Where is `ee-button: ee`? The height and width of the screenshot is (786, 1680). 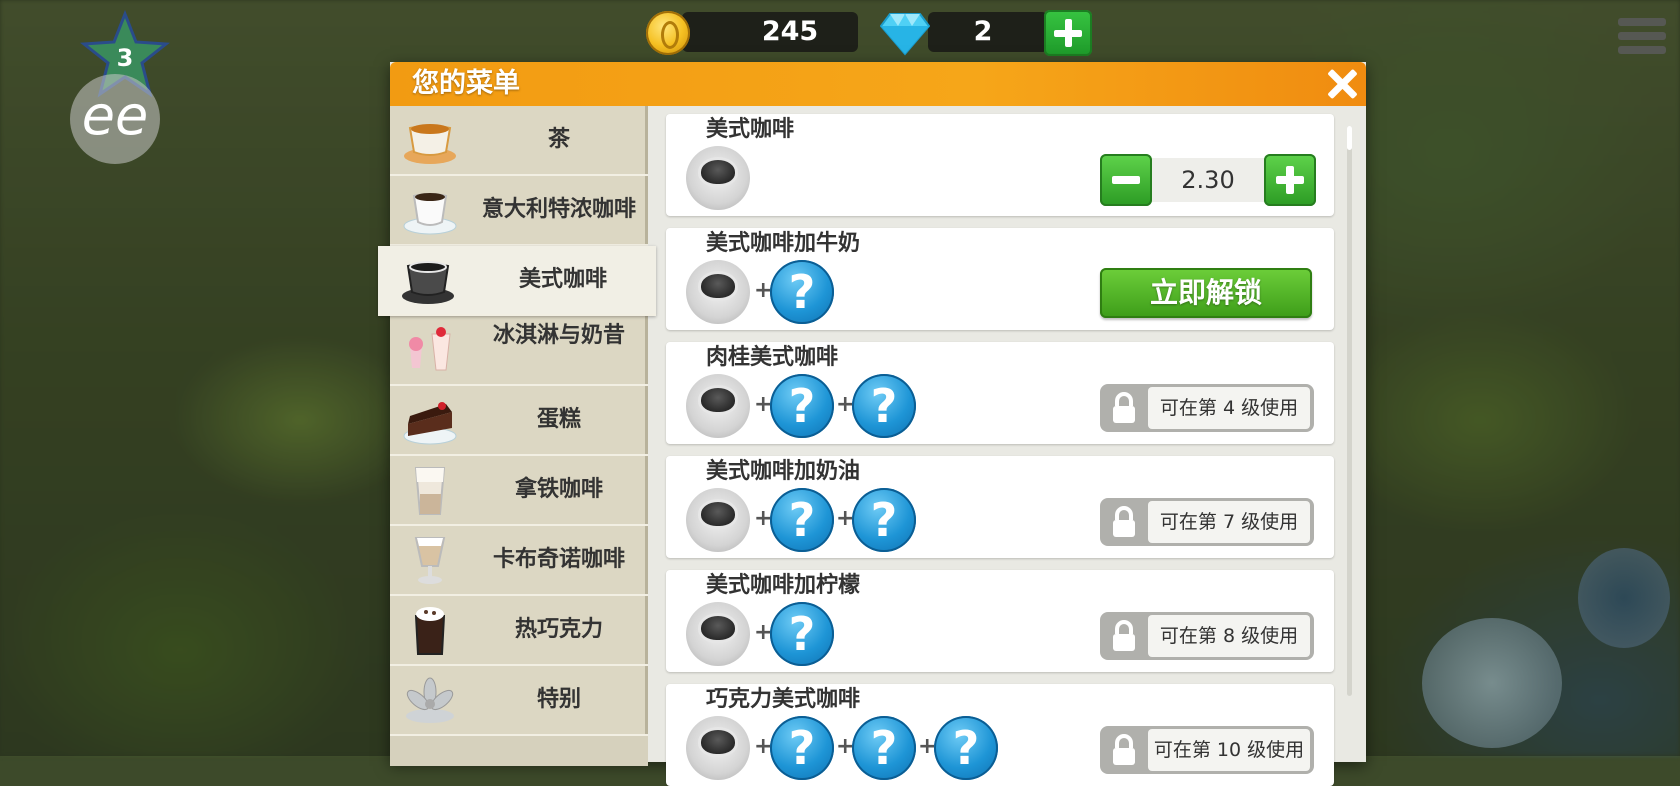 ee-button: ee is located at coordinates (115, 119).